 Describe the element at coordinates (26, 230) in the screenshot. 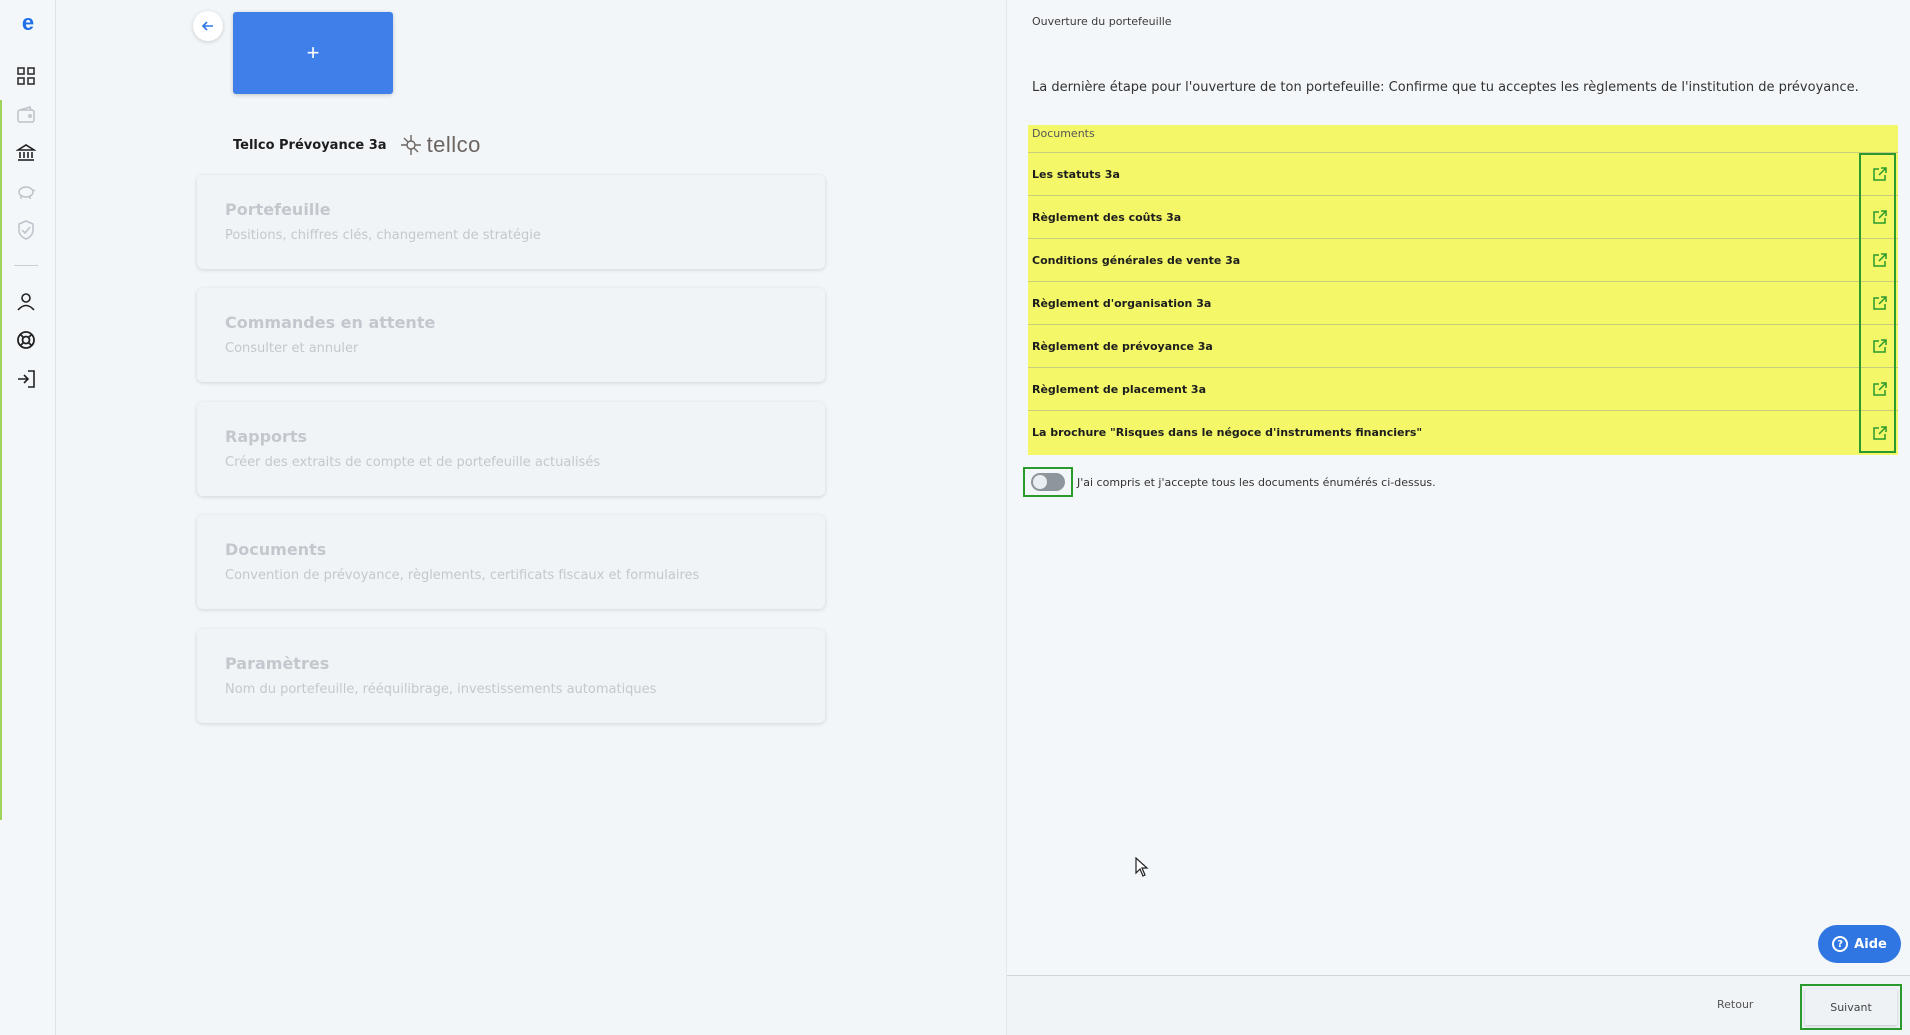

I see `shield-icon` at that location.